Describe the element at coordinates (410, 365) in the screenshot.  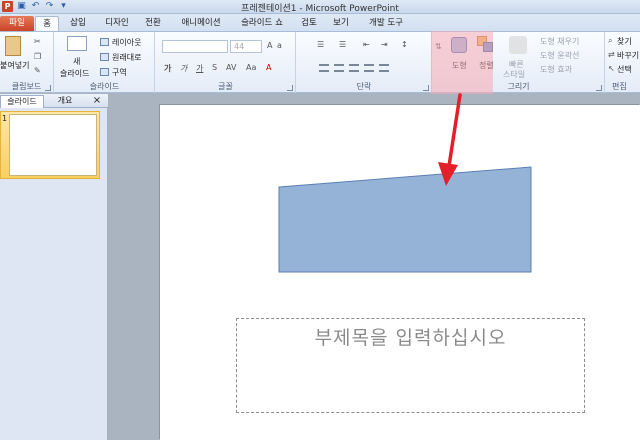
I see `subtitle-placeholder: 부제목을 입력하십시오` at that location.